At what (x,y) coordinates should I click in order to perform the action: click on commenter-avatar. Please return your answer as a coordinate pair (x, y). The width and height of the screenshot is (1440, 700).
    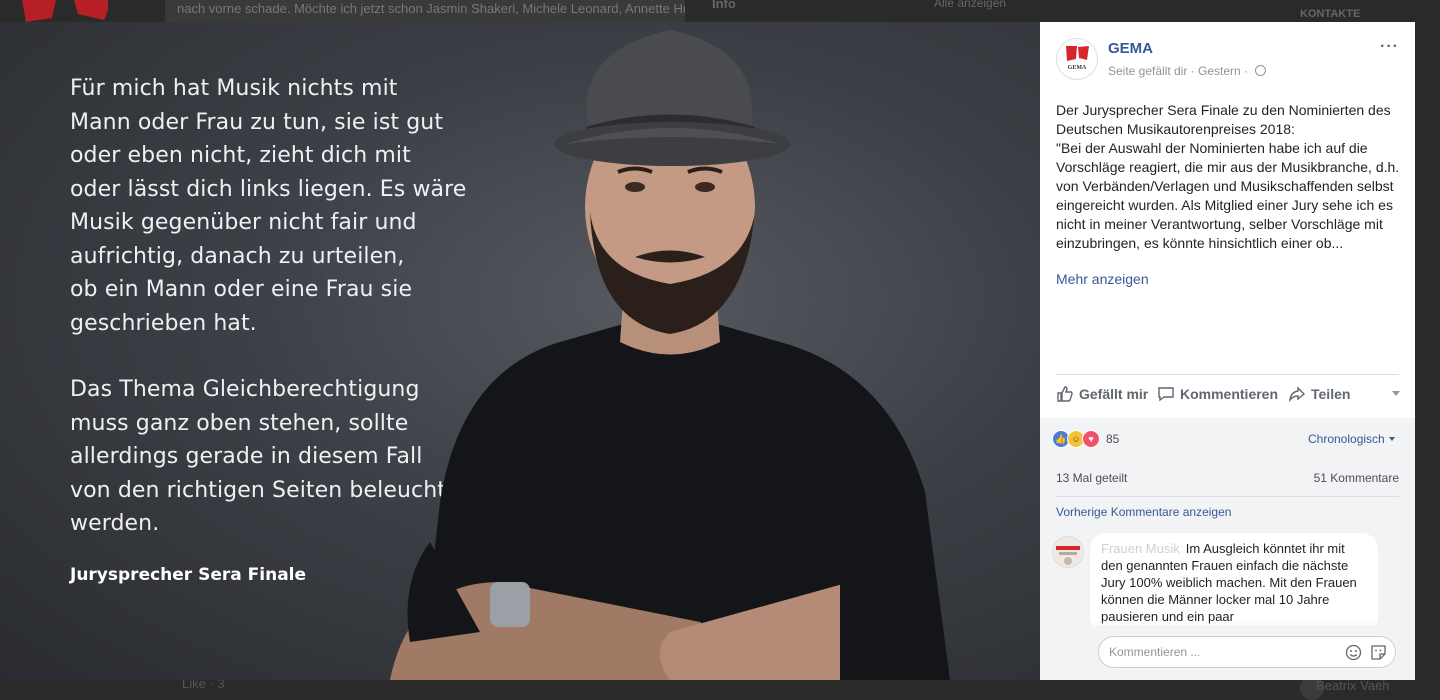
    Looking at the image, I should click on (1068, 552).